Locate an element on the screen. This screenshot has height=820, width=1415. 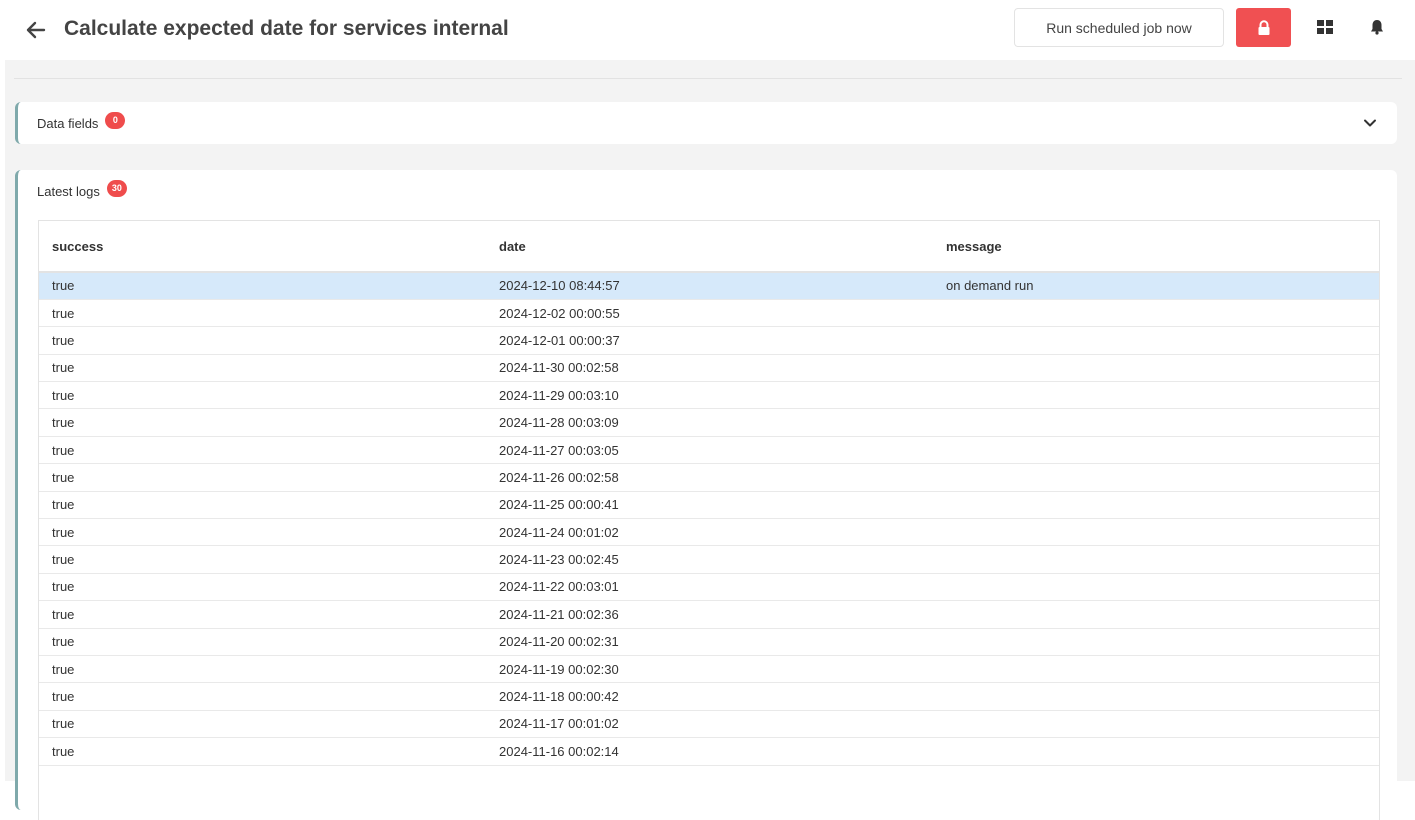
table-row: true 2024-11-26 00:02:58 is located at coordinates (709, 477).